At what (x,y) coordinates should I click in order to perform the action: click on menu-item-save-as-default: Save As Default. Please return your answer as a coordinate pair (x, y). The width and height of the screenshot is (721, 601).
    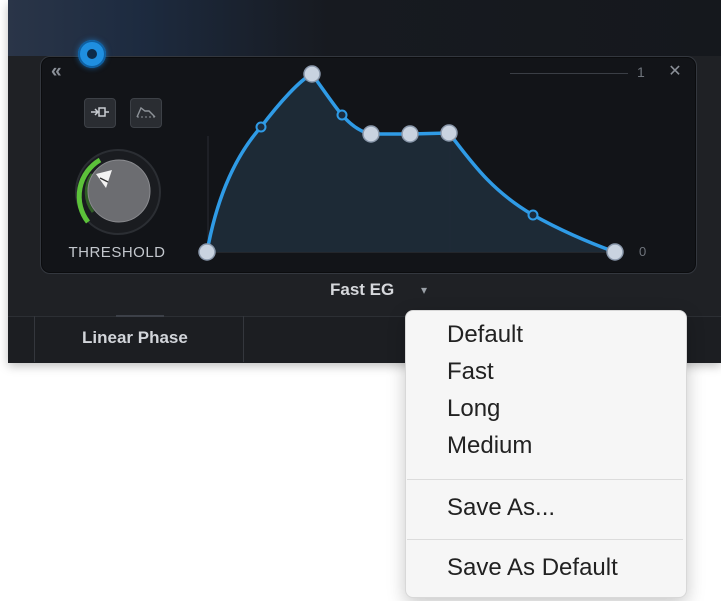
    Looking at the image, I should click on (532, 568).